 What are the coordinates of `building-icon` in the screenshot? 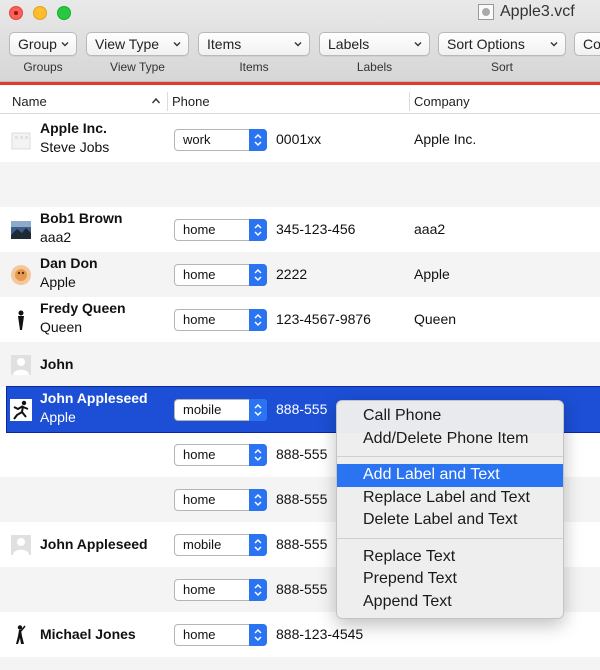 It's located at (21, 141).